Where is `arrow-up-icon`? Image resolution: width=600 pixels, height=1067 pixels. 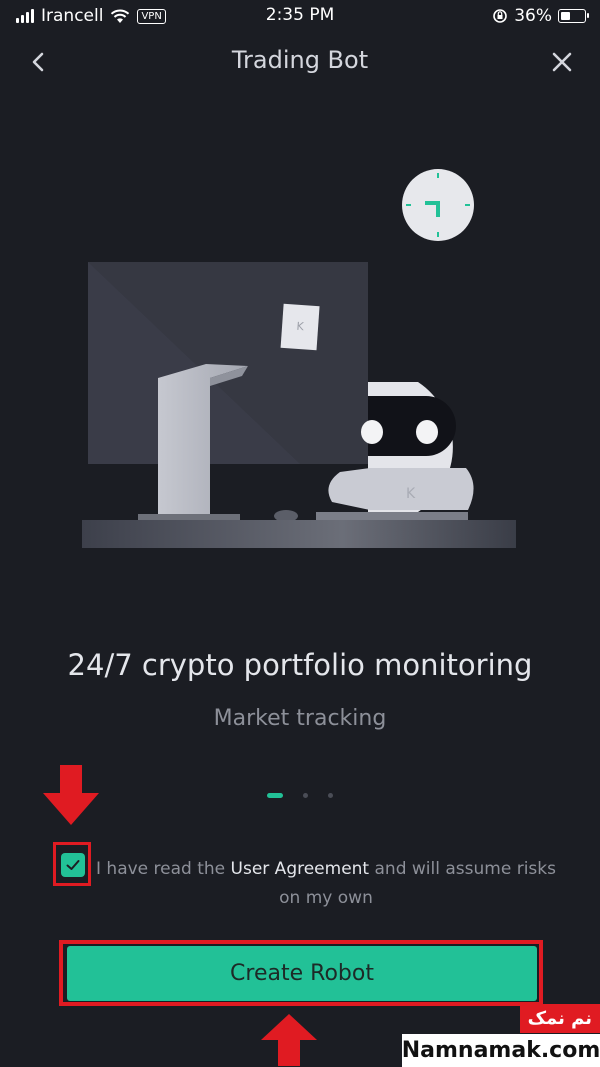 arrow-up-icon is located at coordinates (289, 1040).